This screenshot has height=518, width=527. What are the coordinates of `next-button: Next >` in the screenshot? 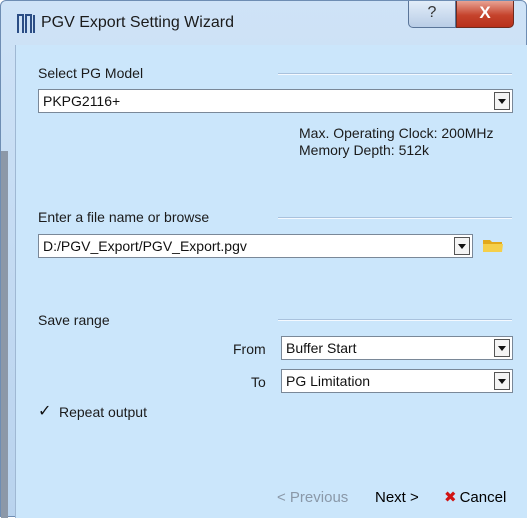 It's located at (397, 498).